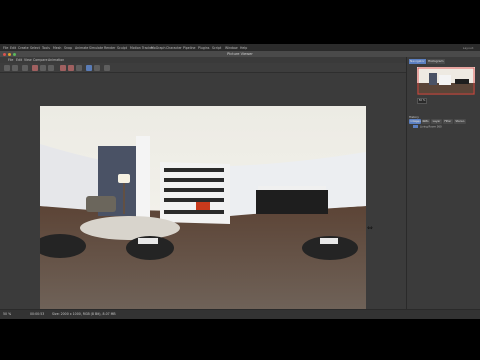 This screenshot has width=480, height=360. I want to click on magazine, so click(148, 241).